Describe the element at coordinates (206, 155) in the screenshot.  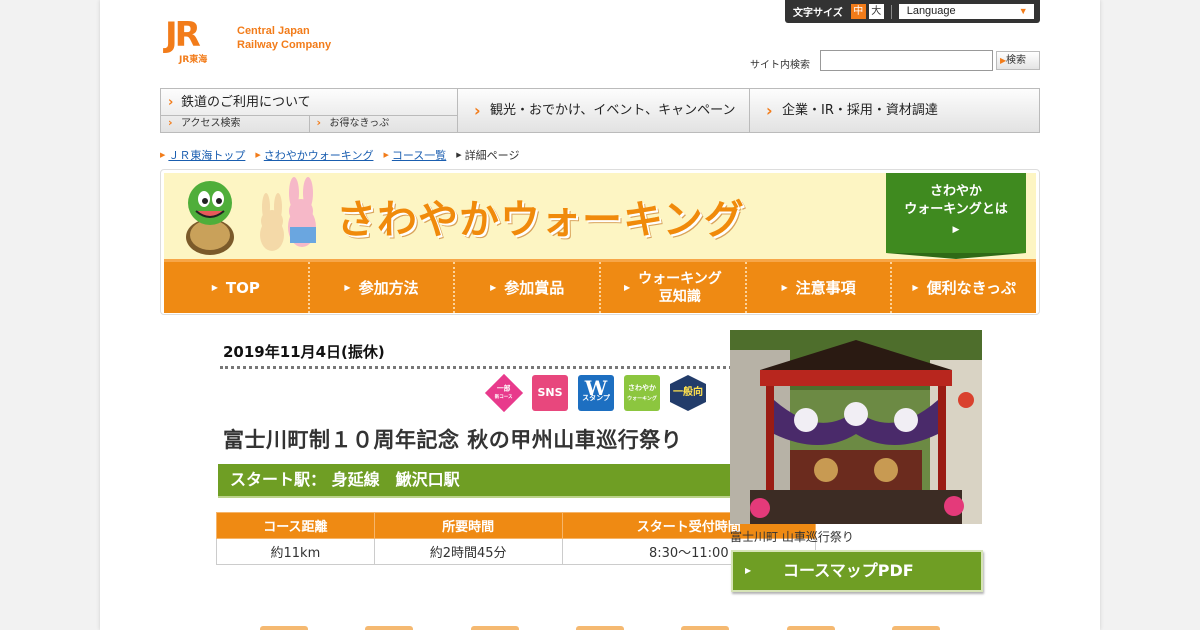
I see `breadcrumb-link-top: ＪＲ東海トップ` at that location.